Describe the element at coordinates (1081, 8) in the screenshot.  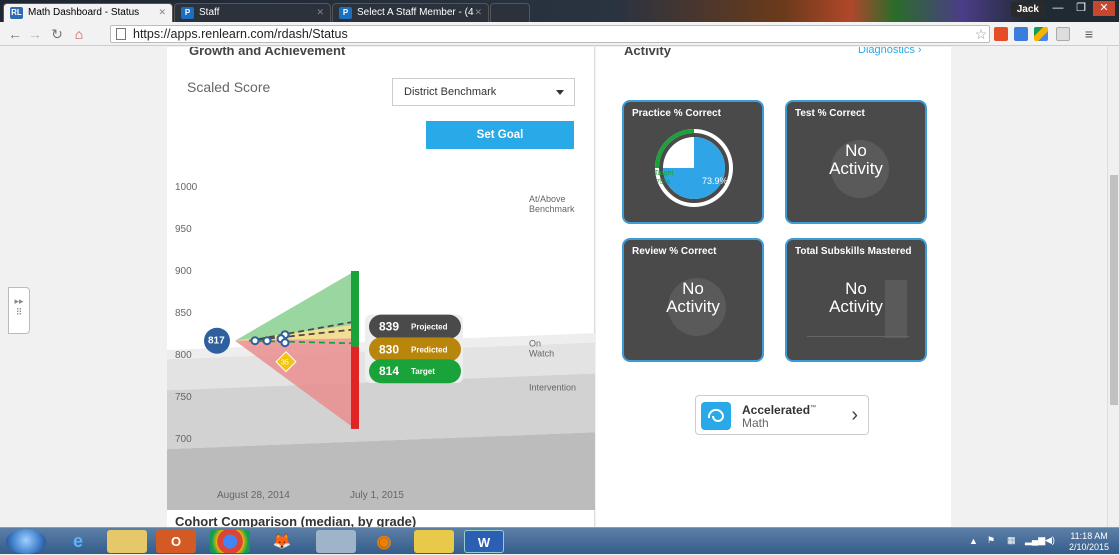
I see `restore-icon: ❐` at that location.